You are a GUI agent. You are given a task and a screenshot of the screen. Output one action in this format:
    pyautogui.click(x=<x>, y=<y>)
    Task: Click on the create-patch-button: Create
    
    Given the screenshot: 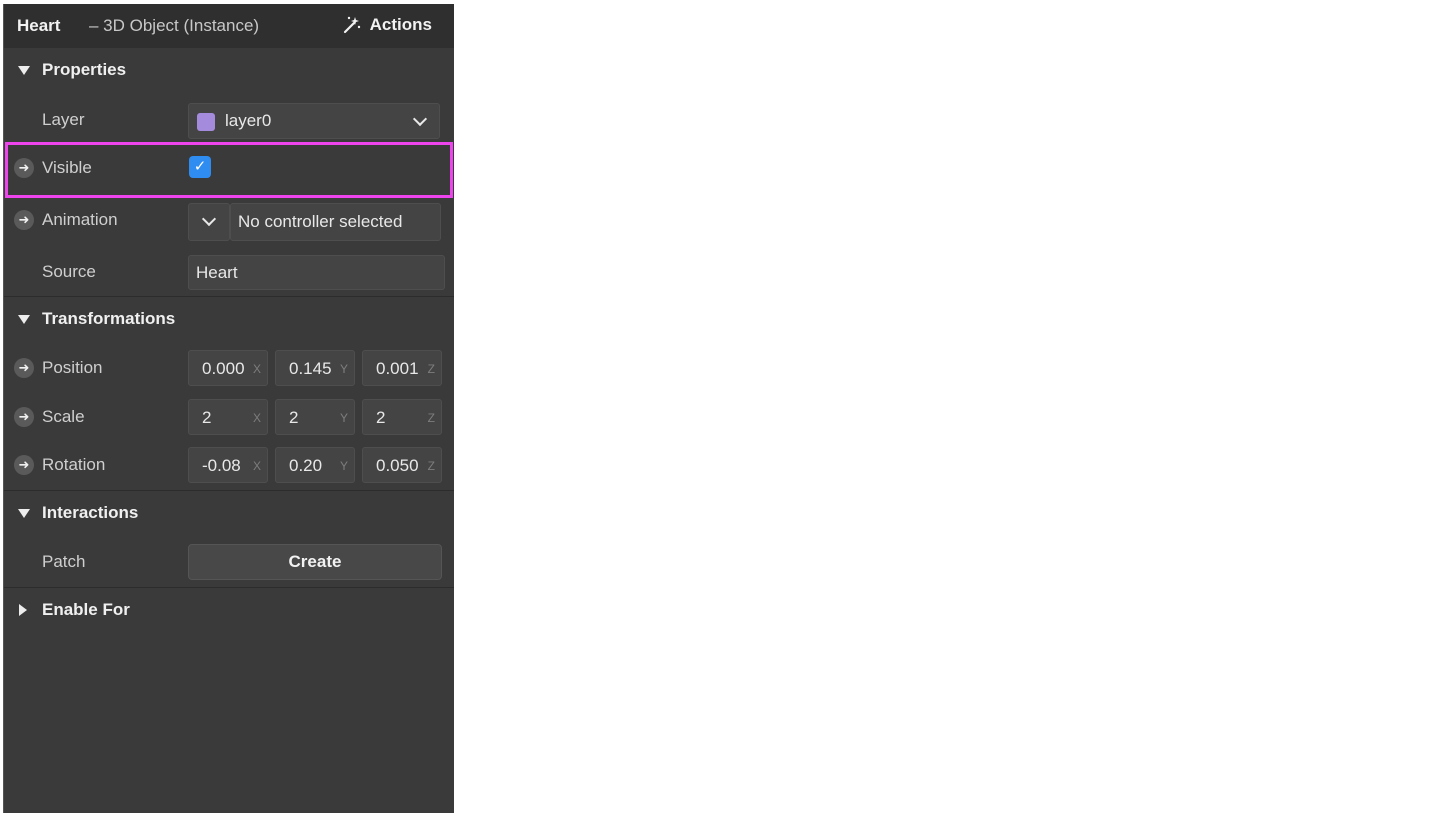 What is the action you would take?
    pyautogui.click(x=315, y=562)
    